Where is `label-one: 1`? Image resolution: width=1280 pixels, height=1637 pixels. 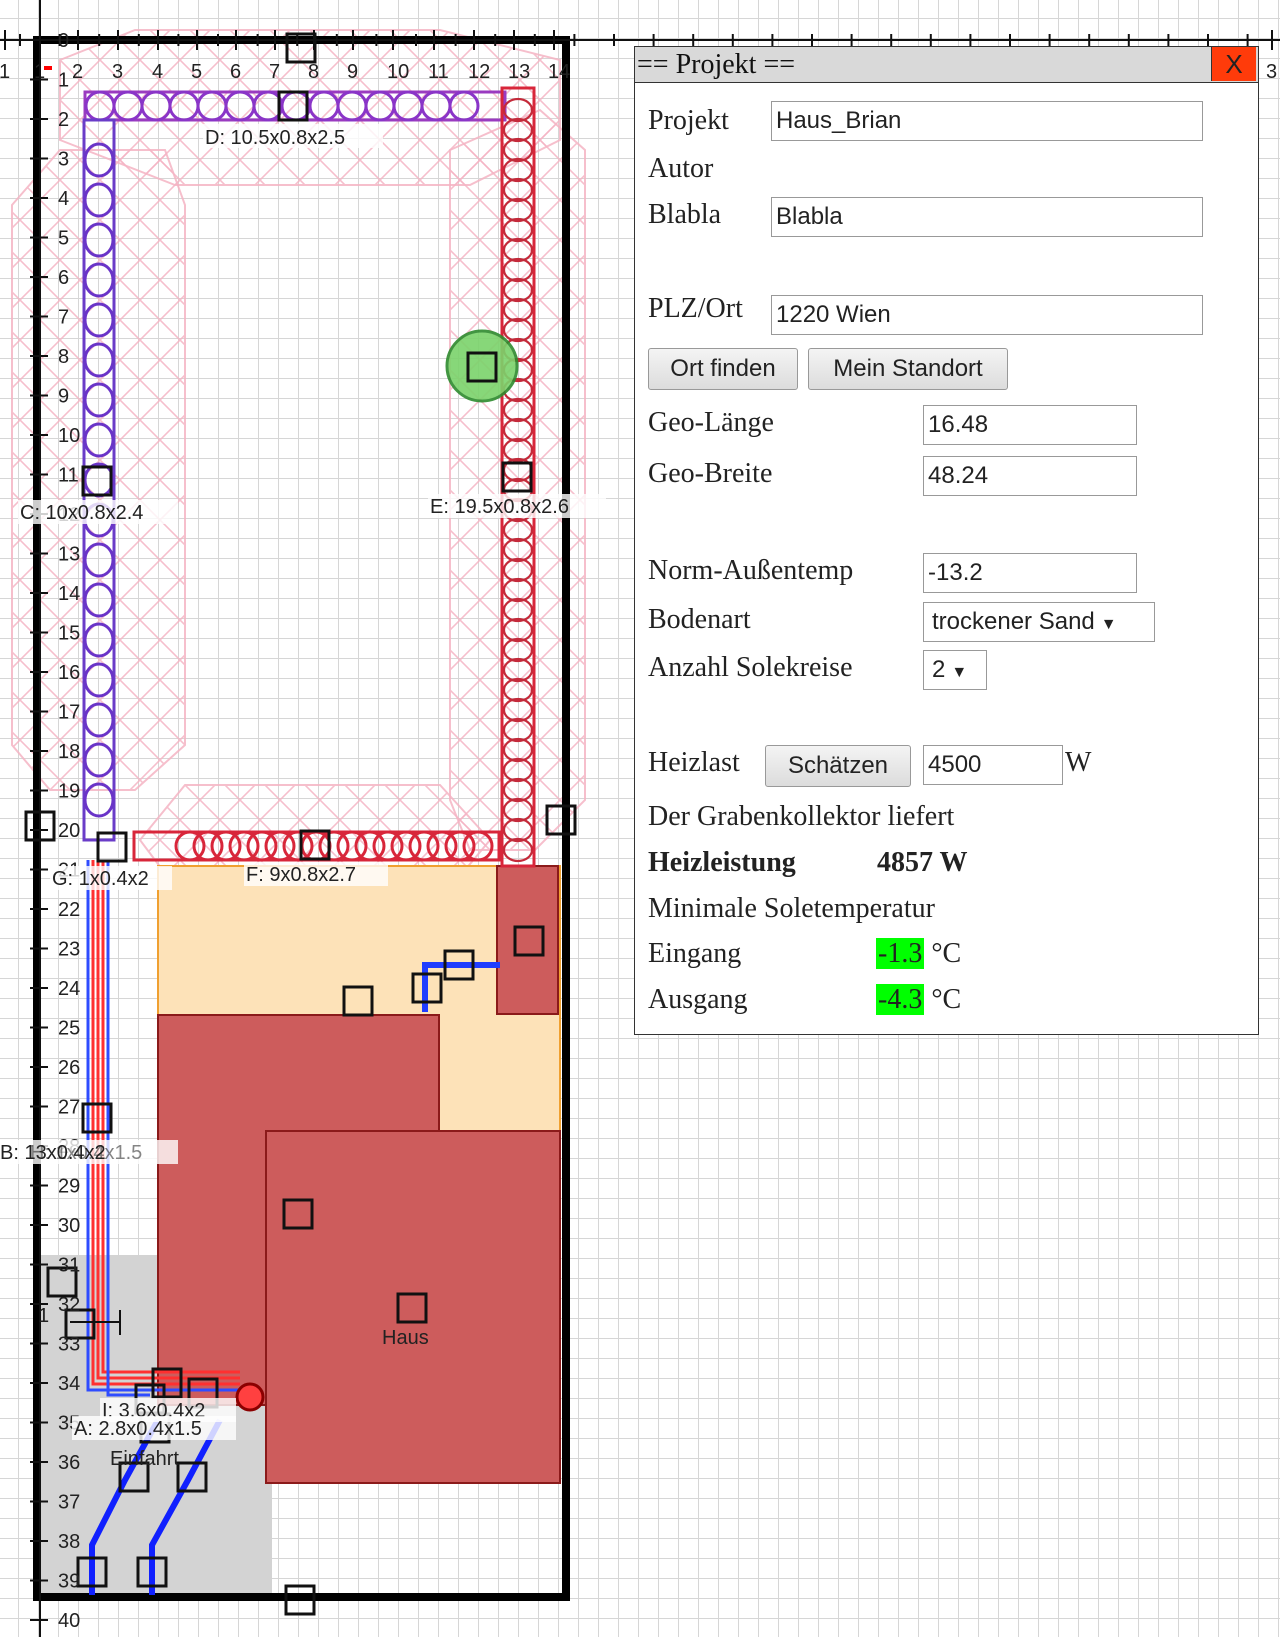 label-one: 1 is located at coordinates (43, 1316).